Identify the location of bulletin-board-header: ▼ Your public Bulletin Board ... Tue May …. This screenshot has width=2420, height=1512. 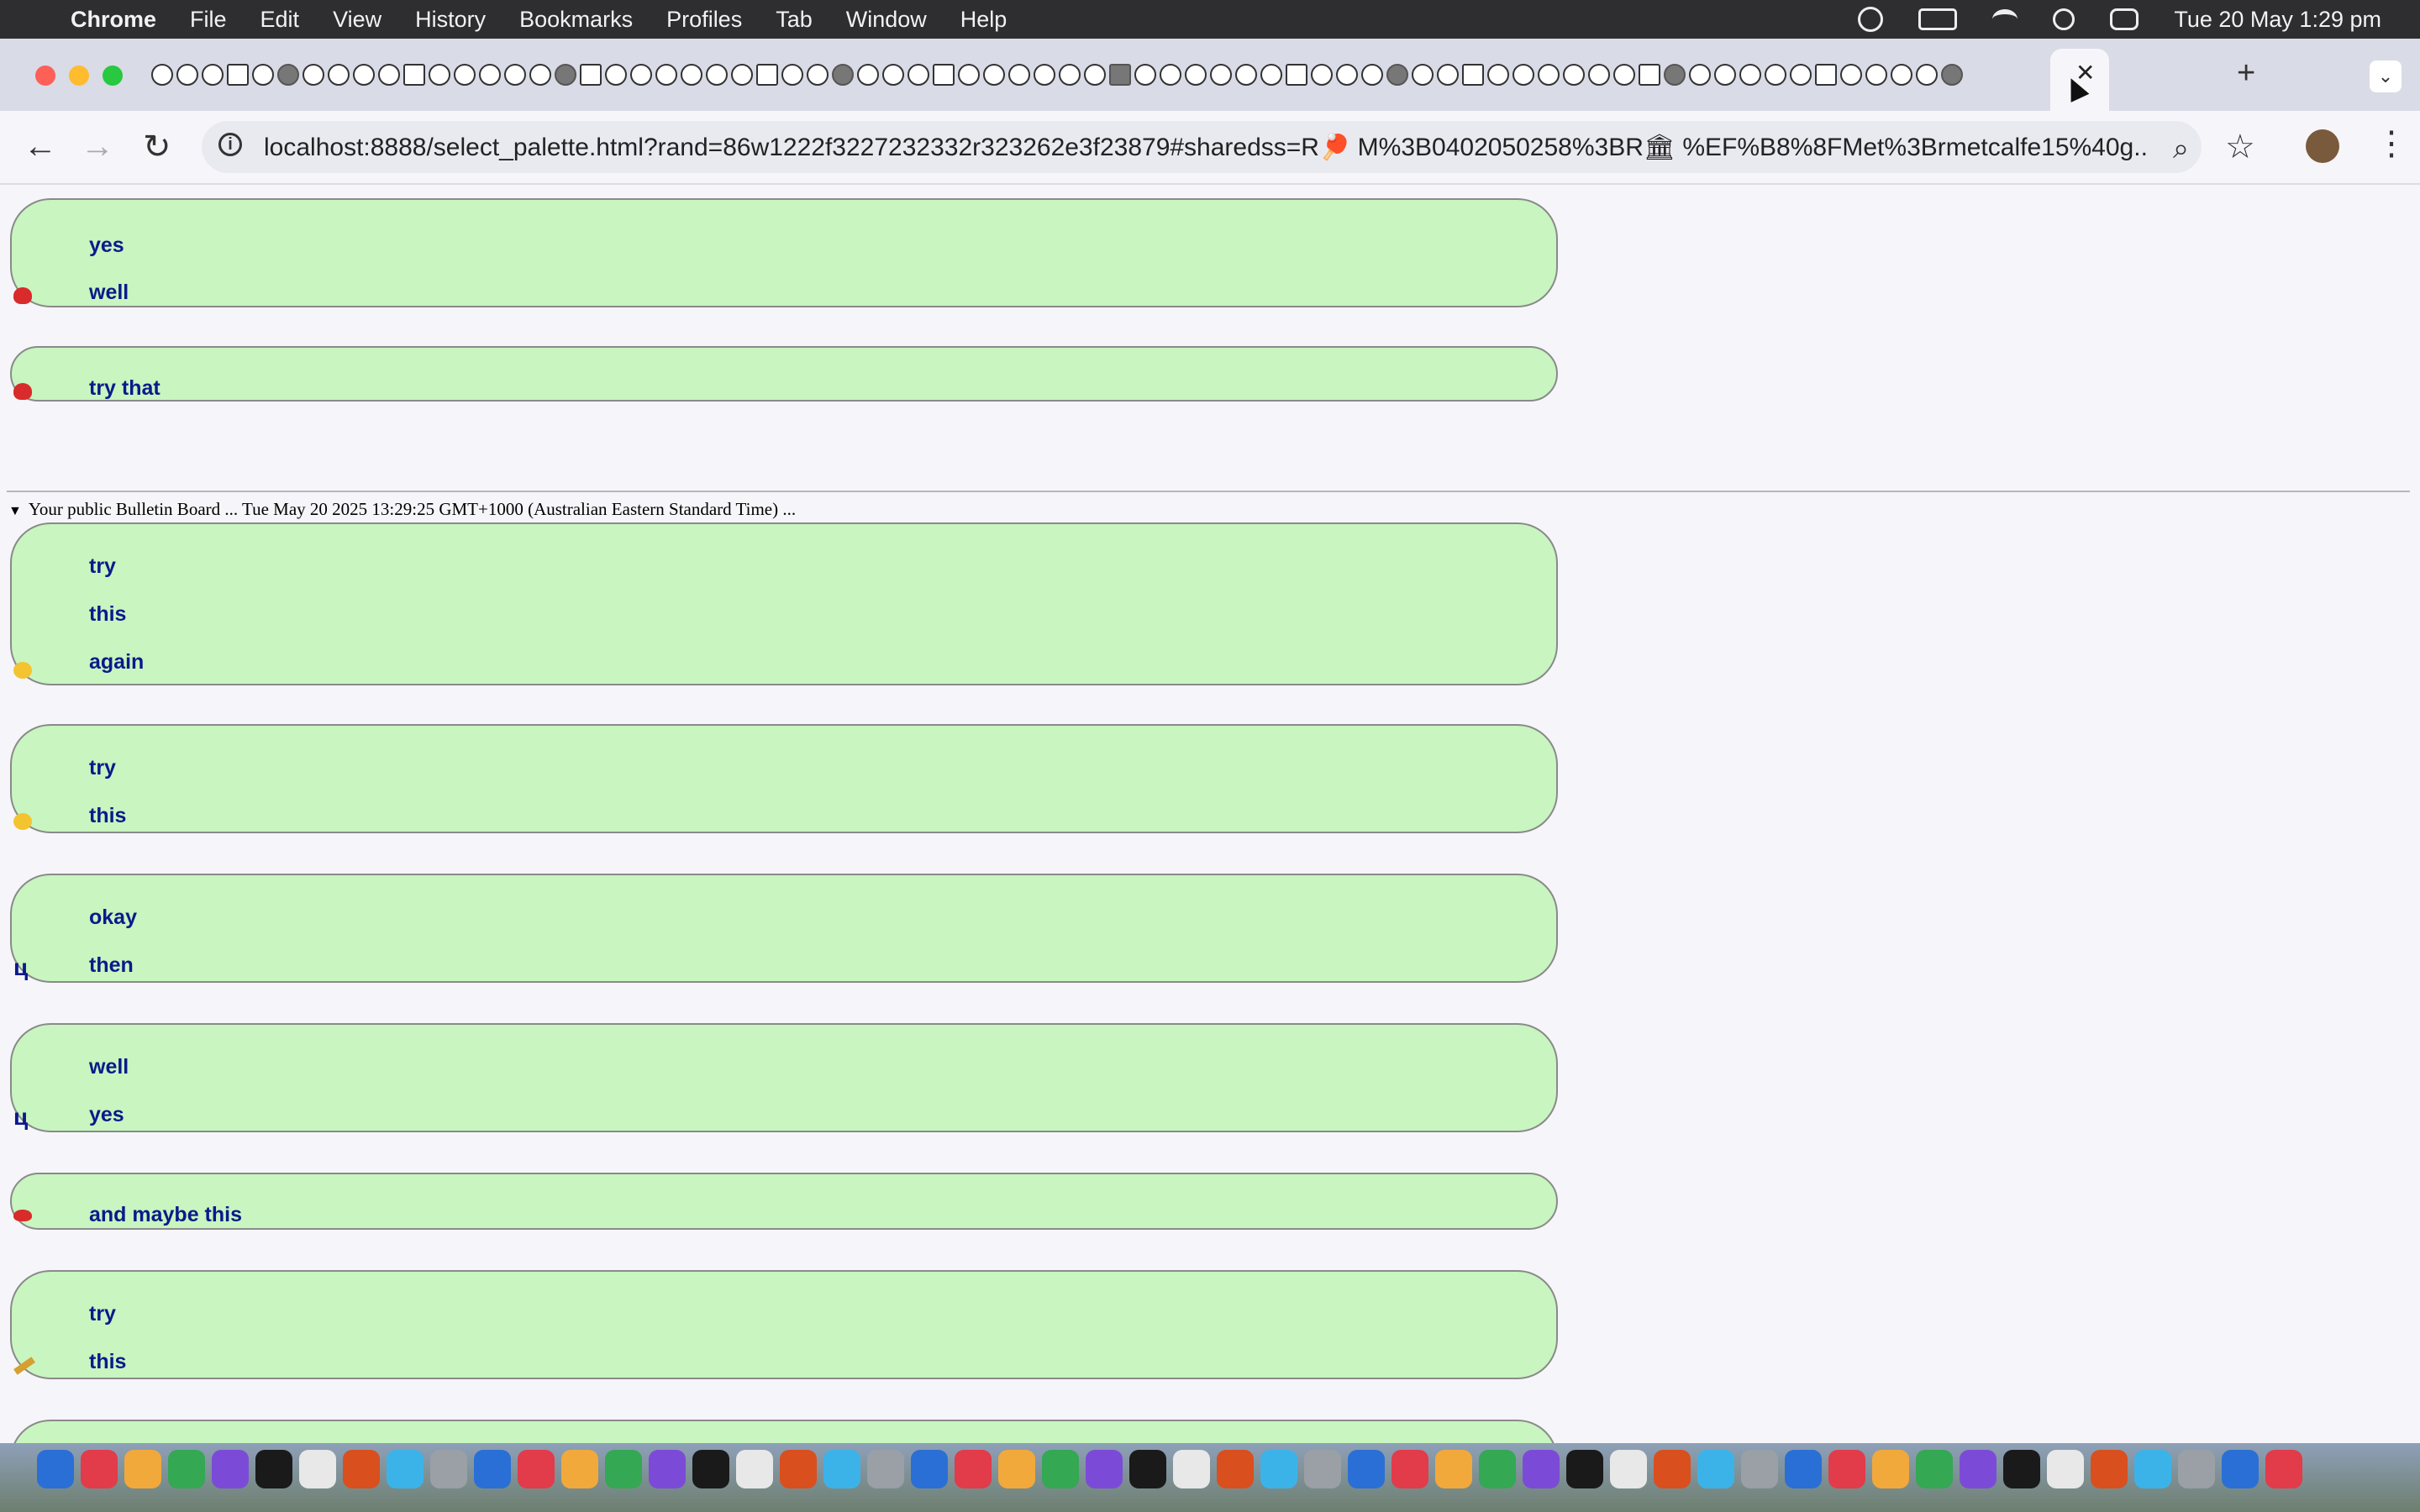
(402, 509).